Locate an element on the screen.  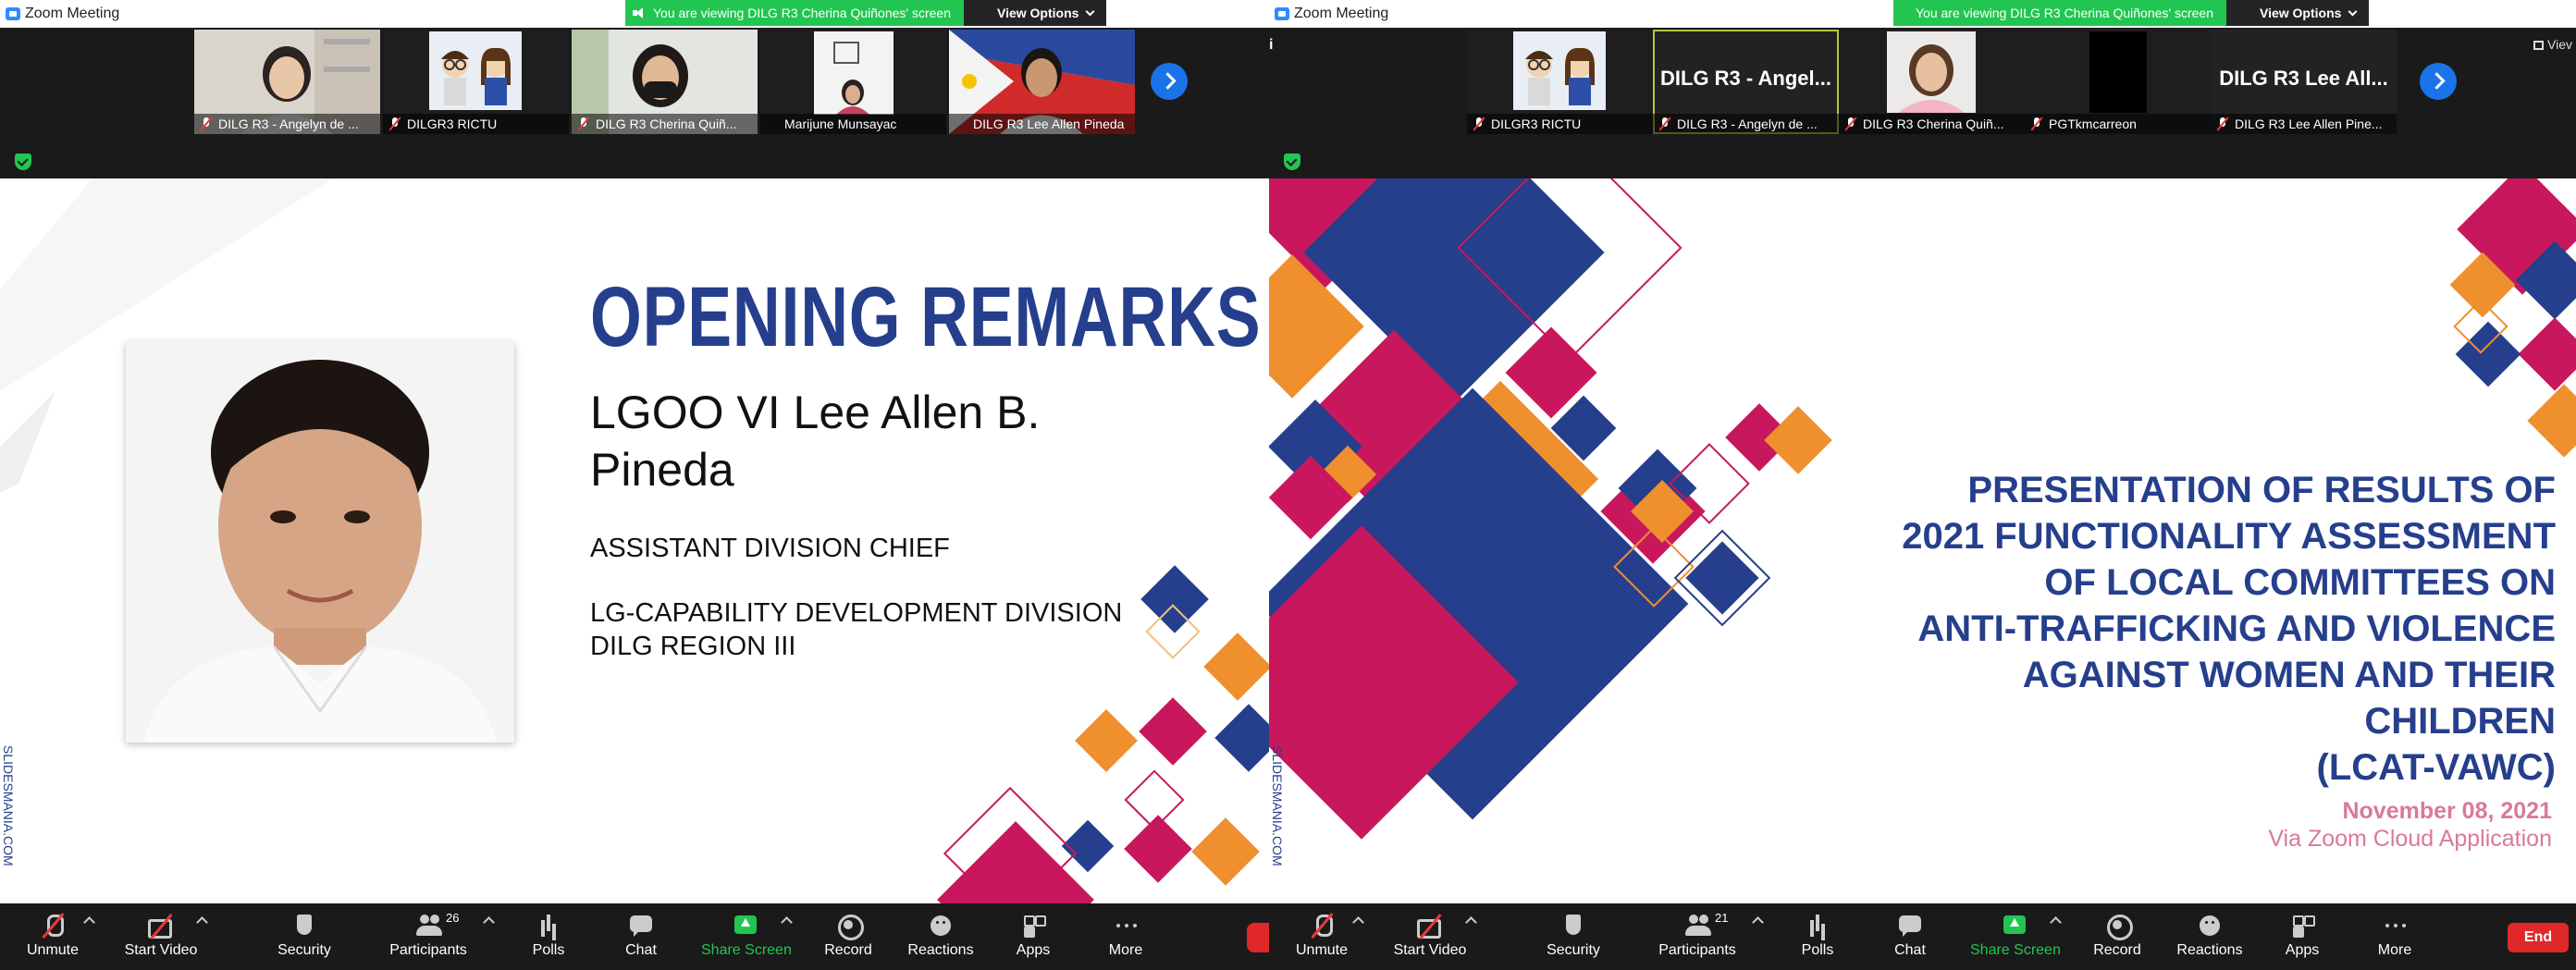
encryption-shield-icon is located at coordinates (23, 161).